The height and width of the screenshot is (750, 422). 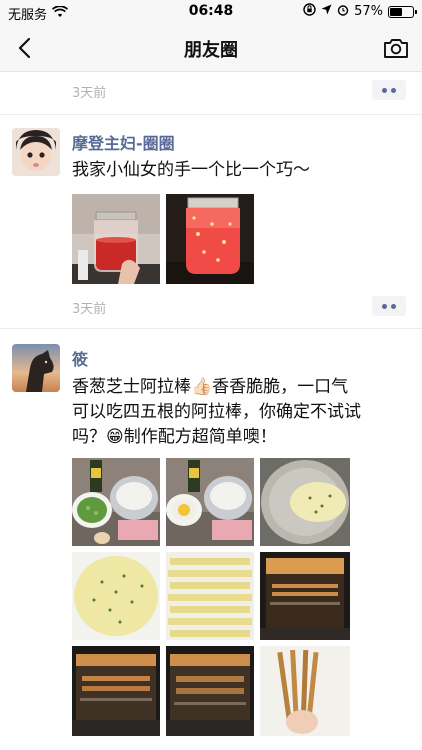 I want to click on post-text-line: 吗？😁制作配方超简单噢！, so click(x=174, y=437).